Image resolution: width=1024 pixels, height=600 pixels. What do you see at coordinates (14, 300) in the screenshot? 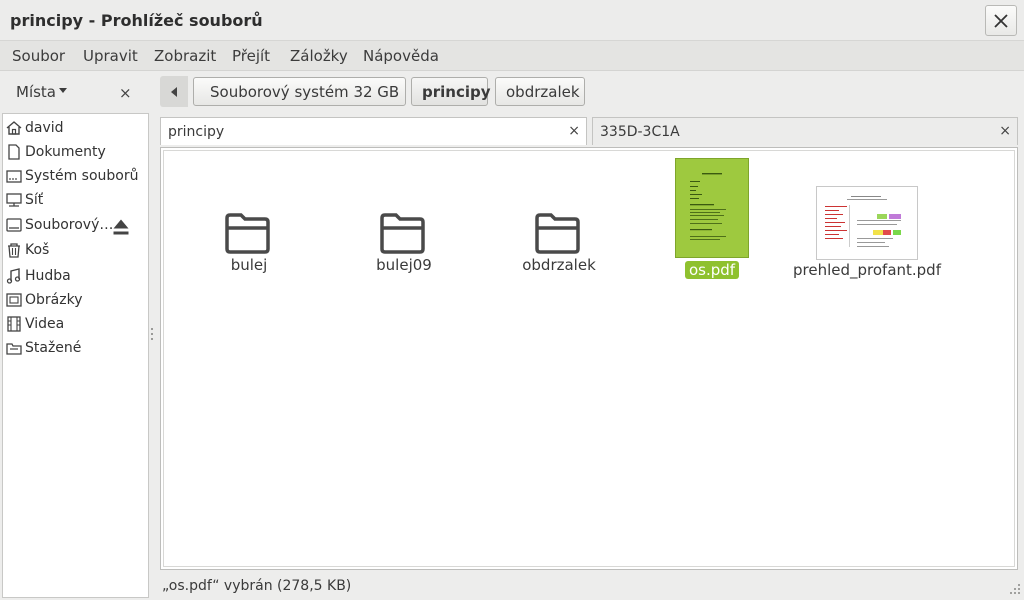
I see `pictures-icon` at bounding box center [14, 300].